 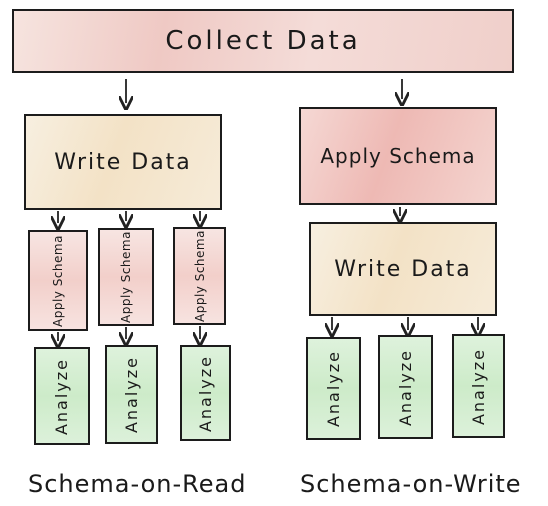 I want to click on left-apply-schema-box-2: Apply Schema, so click(x=126, y=277).